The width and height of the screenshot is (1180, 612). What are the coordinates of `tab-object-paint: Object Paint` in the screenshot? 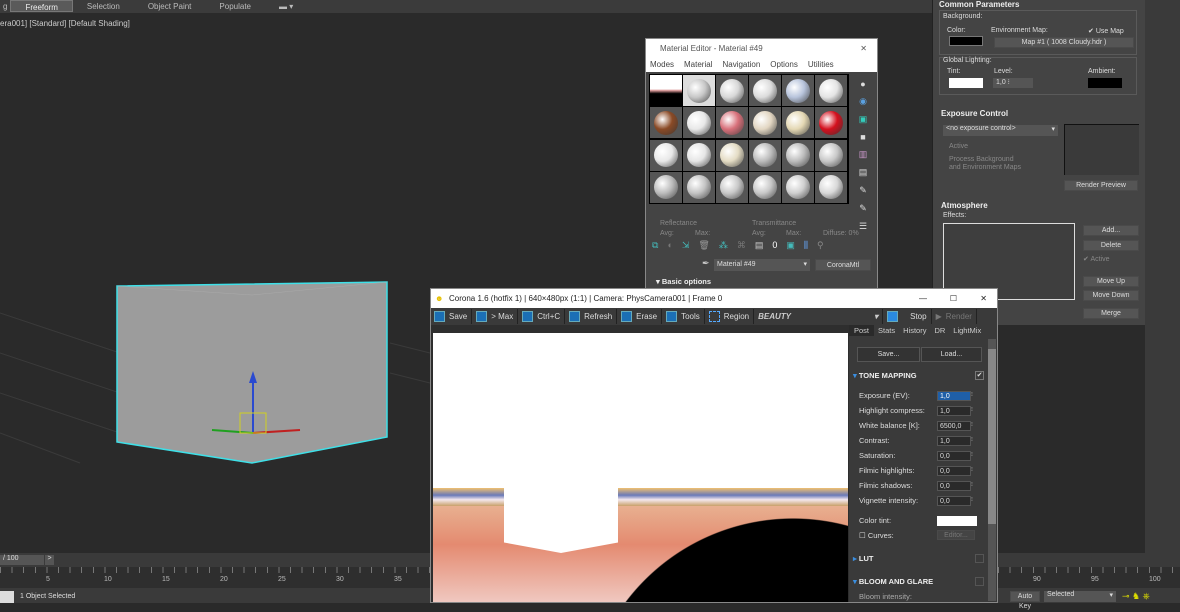 It's located at (170, 6).